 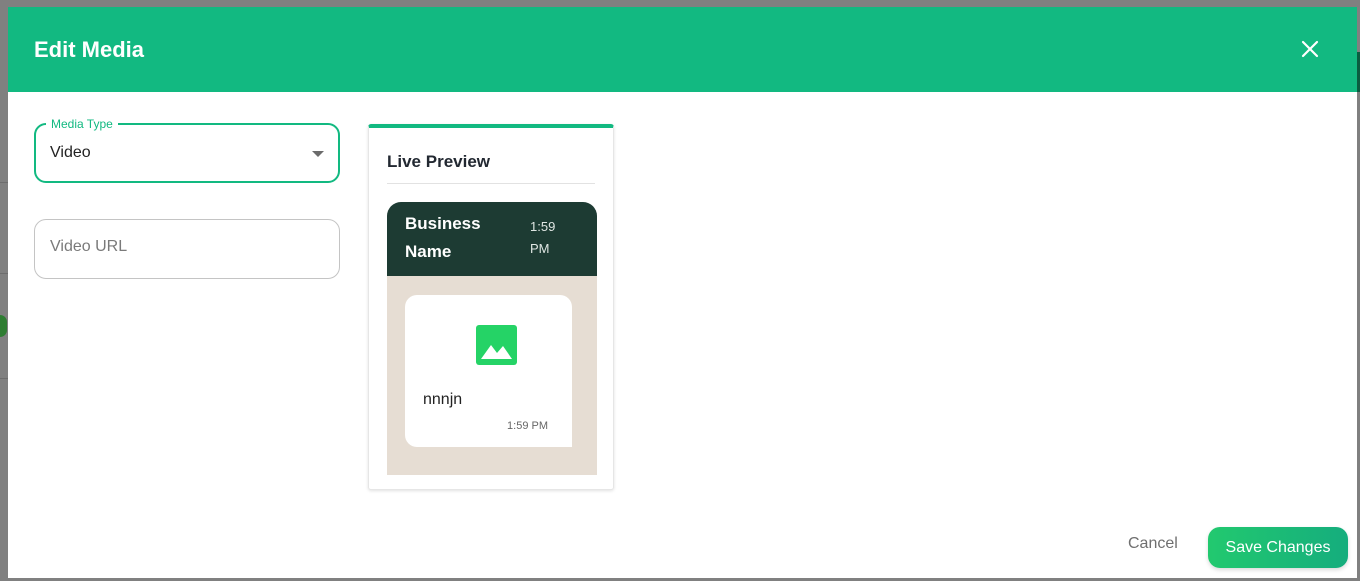 I want to click on video-url-field, so click(x=187, y=249).